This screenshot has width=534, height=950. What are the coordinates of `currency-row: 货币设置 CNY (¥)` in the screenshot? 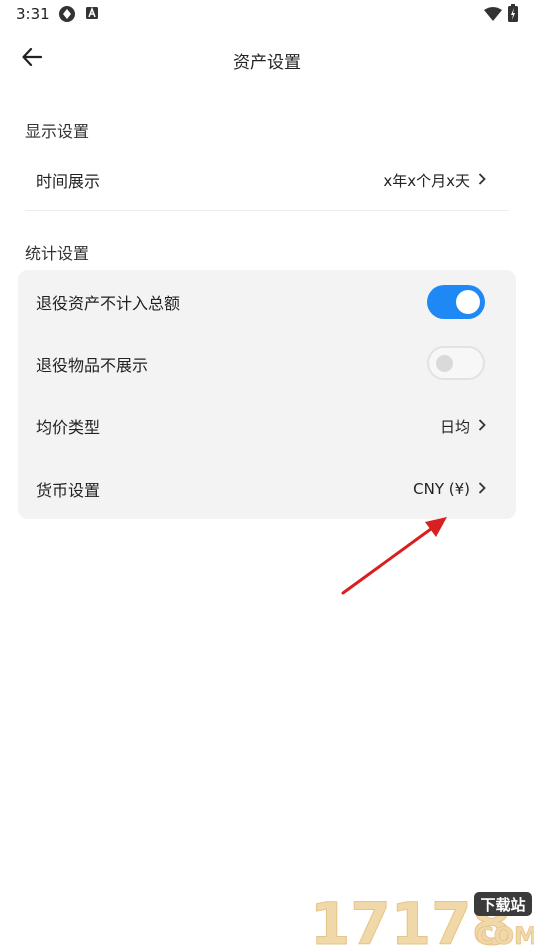 It's located at (261, 489).